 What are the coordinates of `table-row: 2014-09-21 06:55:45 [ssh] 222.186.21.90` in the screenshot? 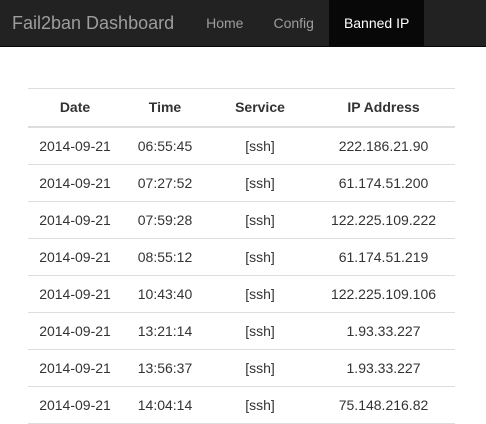 It's located at (241, 146).